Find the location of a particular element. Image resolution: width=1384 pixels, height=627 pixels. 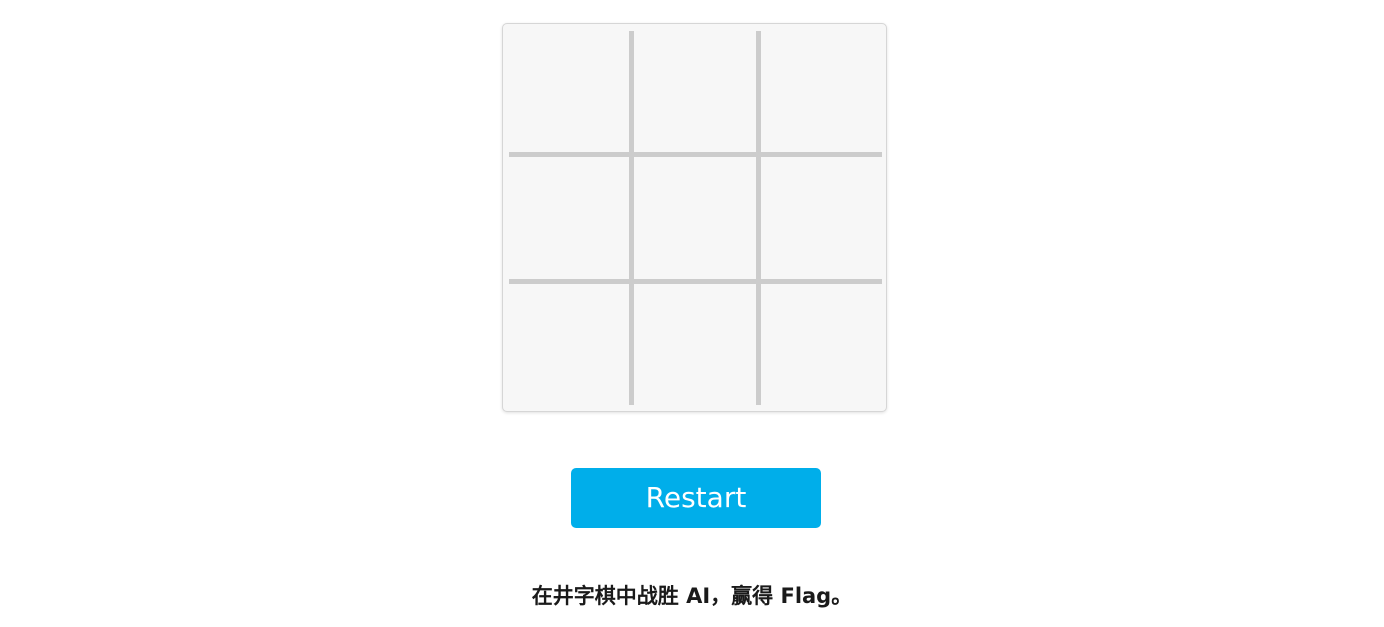

instruction-text: 在井字棋中战胜 AI，赢得 Flag。 is located at coordinates (692, 596).